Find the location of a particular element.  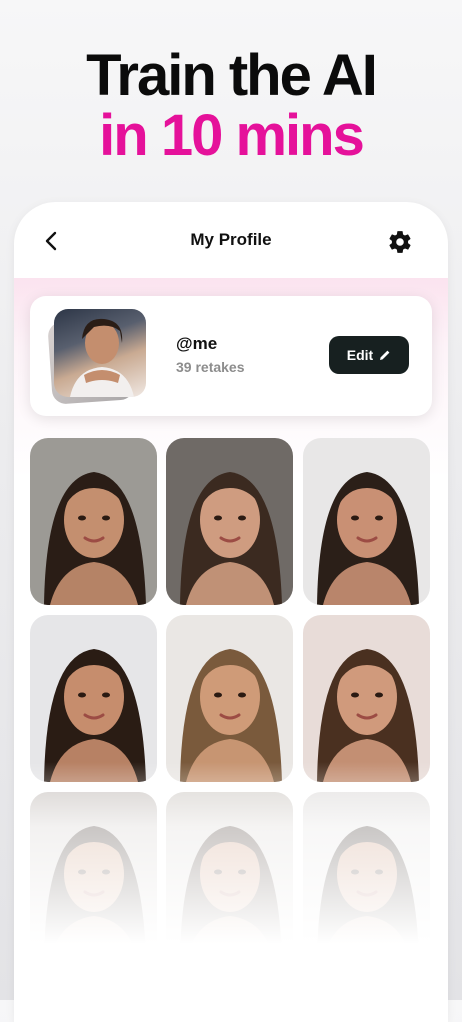

edit-profile-button: Edit is located at coordinates (369, 355).